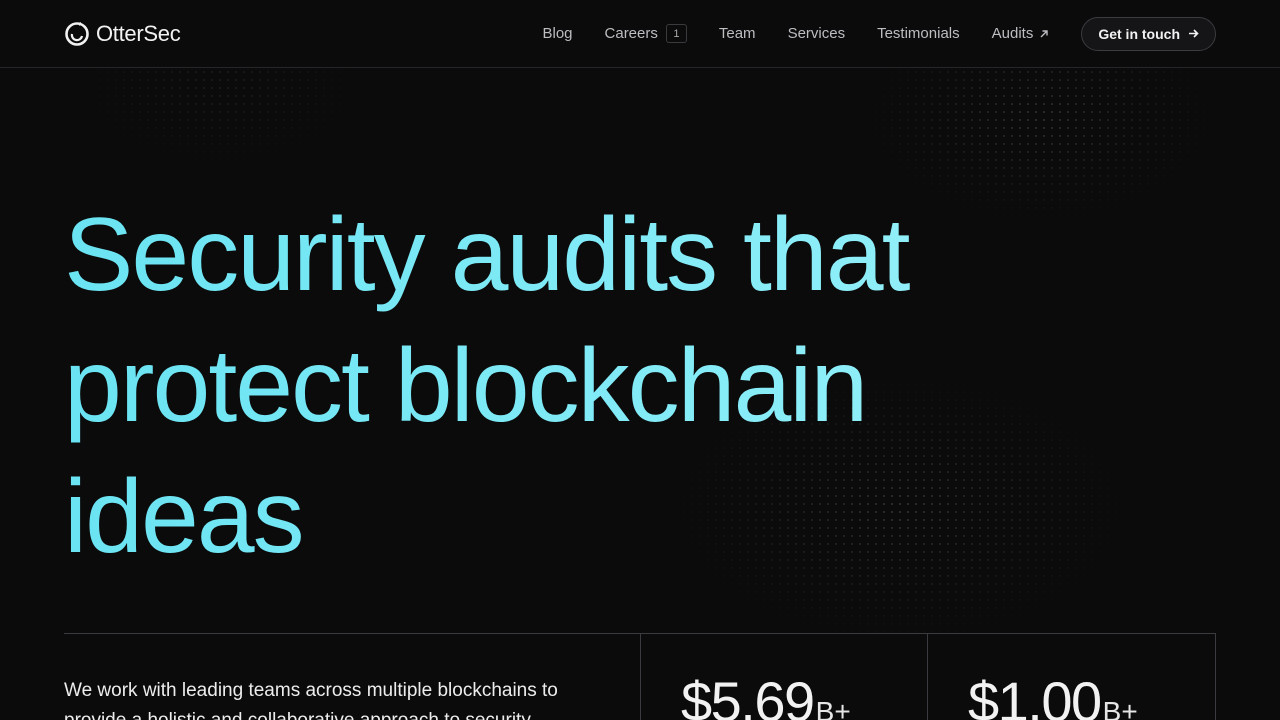  Describe the element at coordinates (1139, 33) in the screenshot. I see `cta-label: Get in touch` at that location.